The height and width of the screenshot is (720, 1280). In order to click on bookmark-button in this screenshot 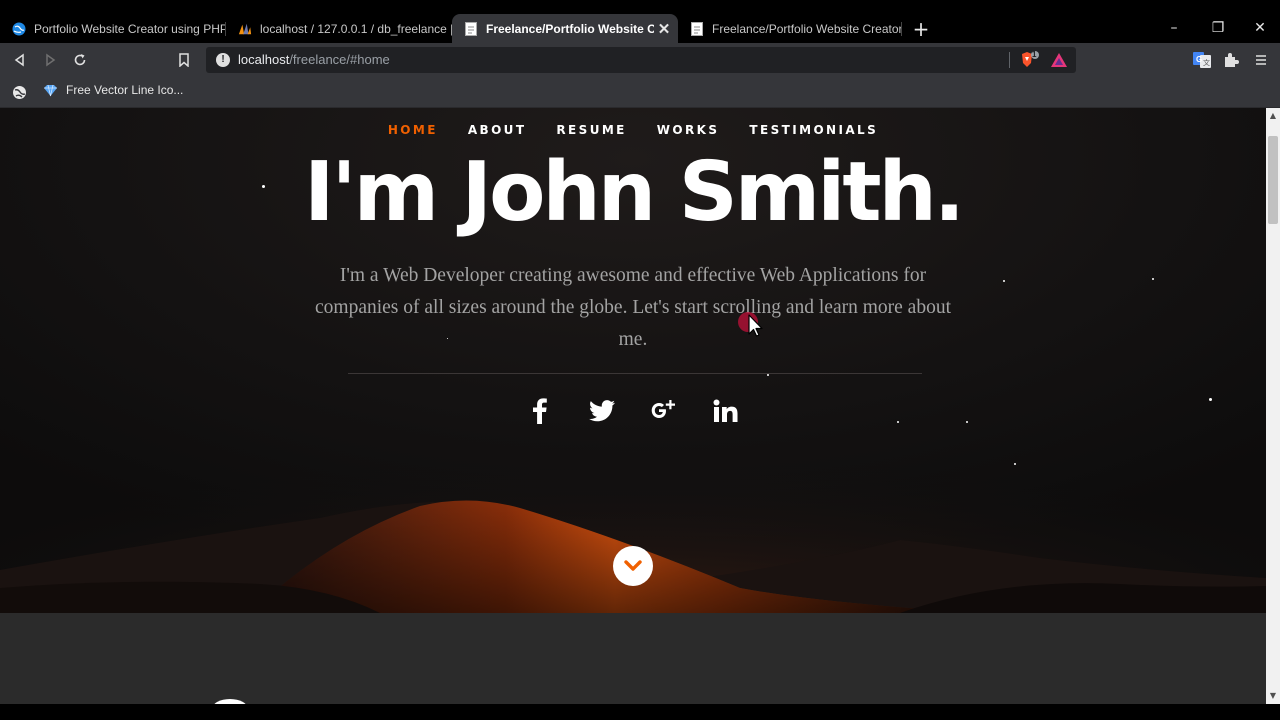, I will do `click(184, 60)`.